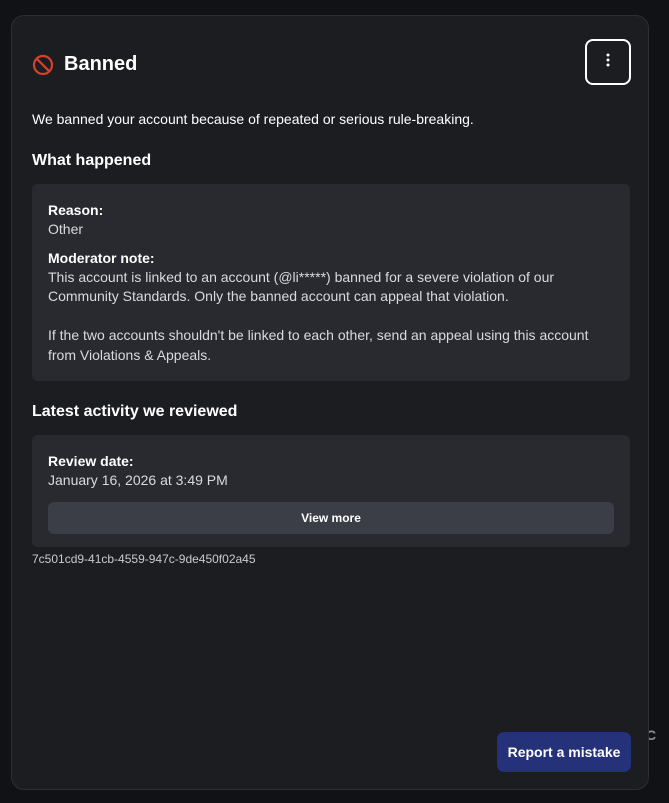 This screenshot has width=669, height=803. Describe the element at coordinates (331, 517) in the screenshot. I see `view-more-button: View more` at that location.